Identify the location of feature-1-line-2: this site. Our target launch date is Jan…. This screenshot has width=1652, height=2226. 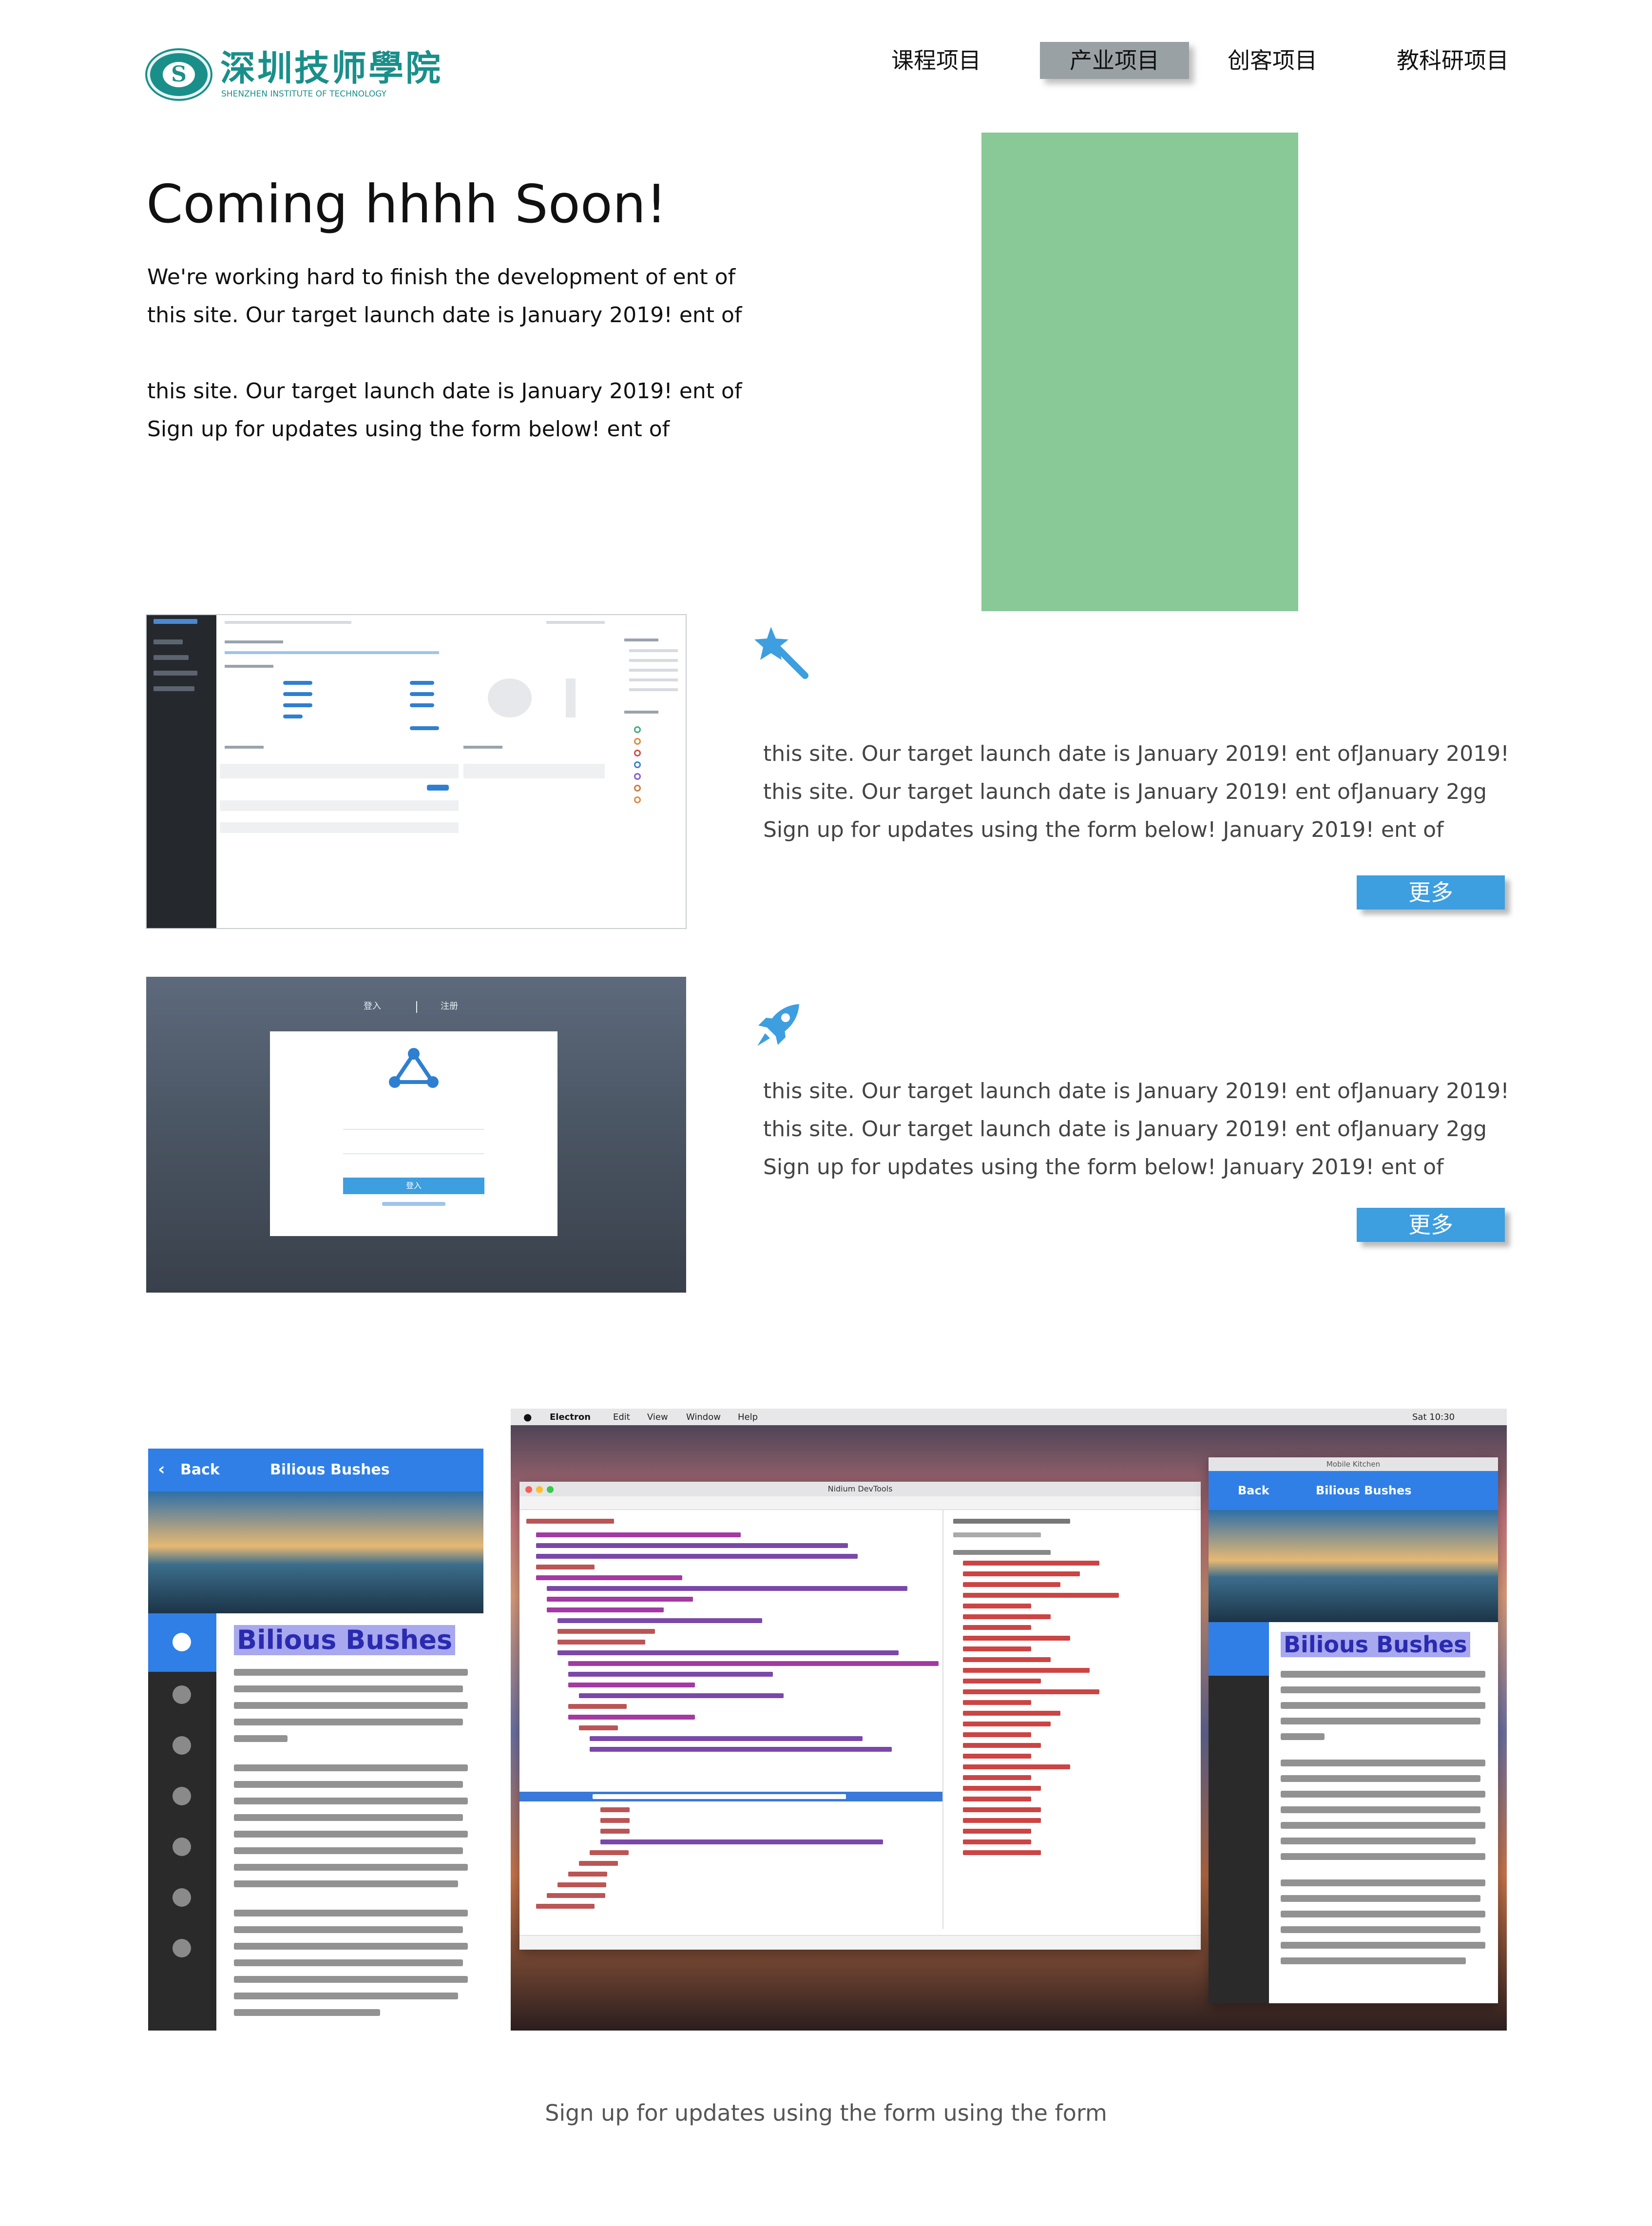
(1125, 792).